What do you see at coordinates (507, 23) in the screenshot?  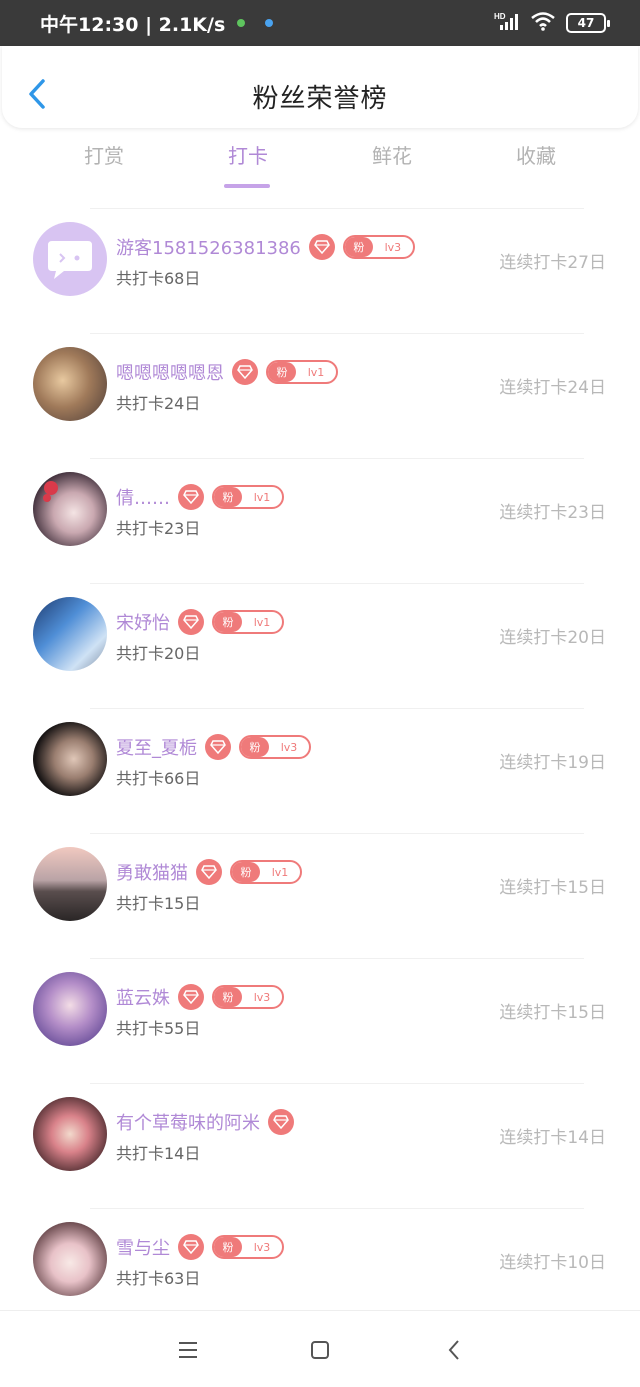 I see `signal-icon: HD` at bounding box center [507, 23].